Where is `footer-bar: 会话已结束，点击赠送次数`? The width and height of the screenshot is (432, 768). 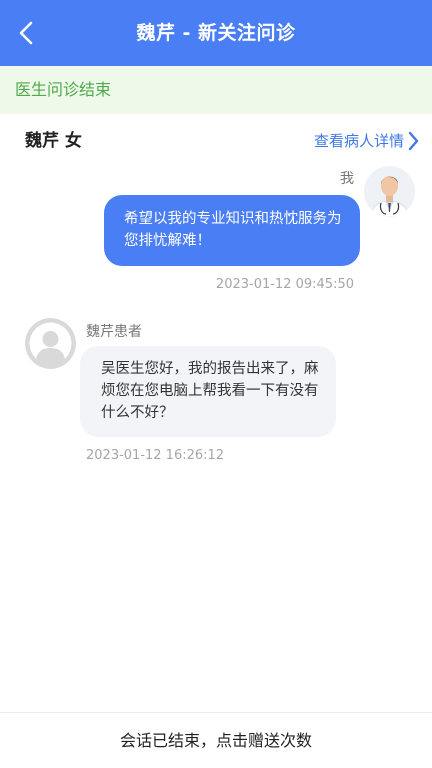
footer-bar: 会话已结束，点击赠送次数 is located at coordinates (216, 740).